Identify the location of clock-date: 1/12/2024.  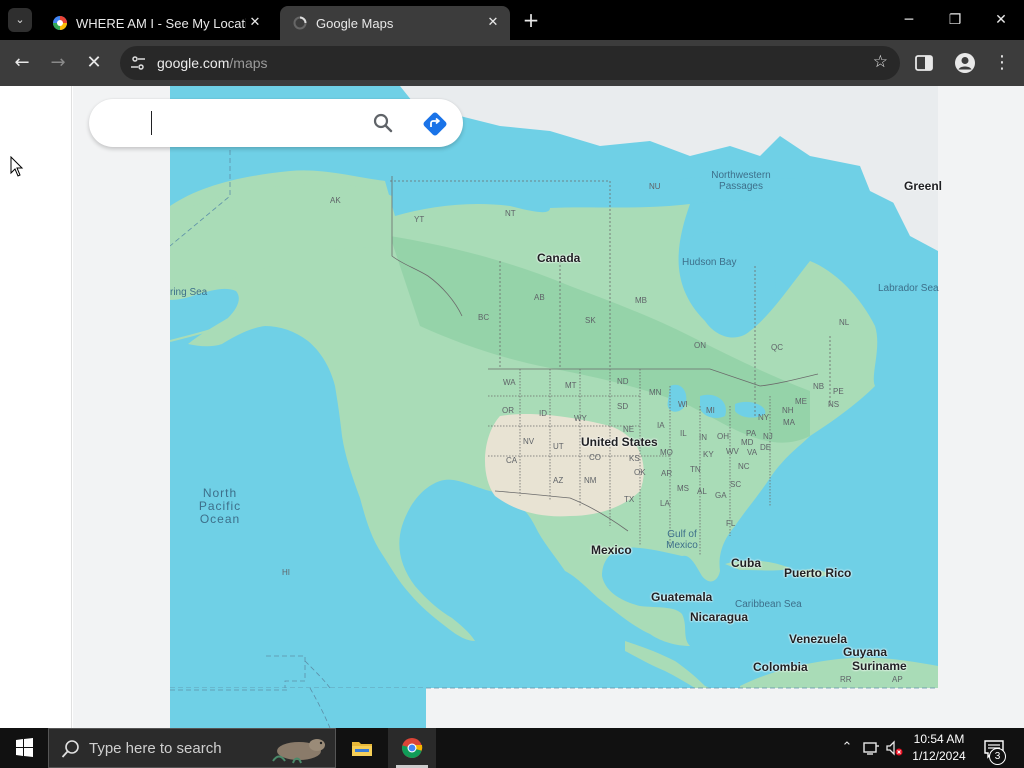
(939, 756).